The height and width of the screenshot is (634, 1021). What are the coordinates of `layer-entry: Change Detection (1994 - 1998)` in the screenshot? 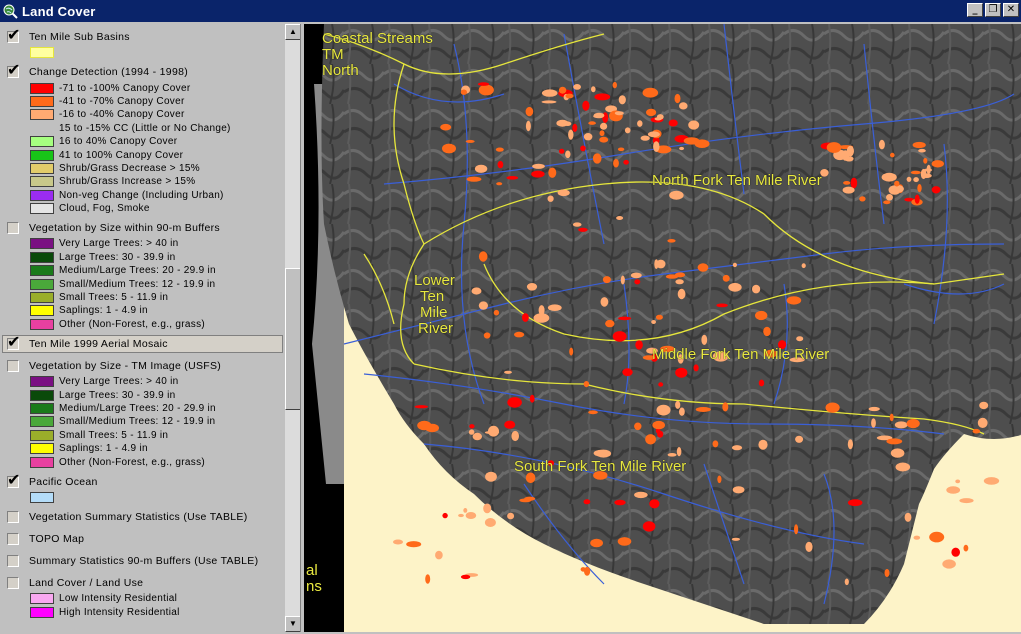 It's located at (142, 71).